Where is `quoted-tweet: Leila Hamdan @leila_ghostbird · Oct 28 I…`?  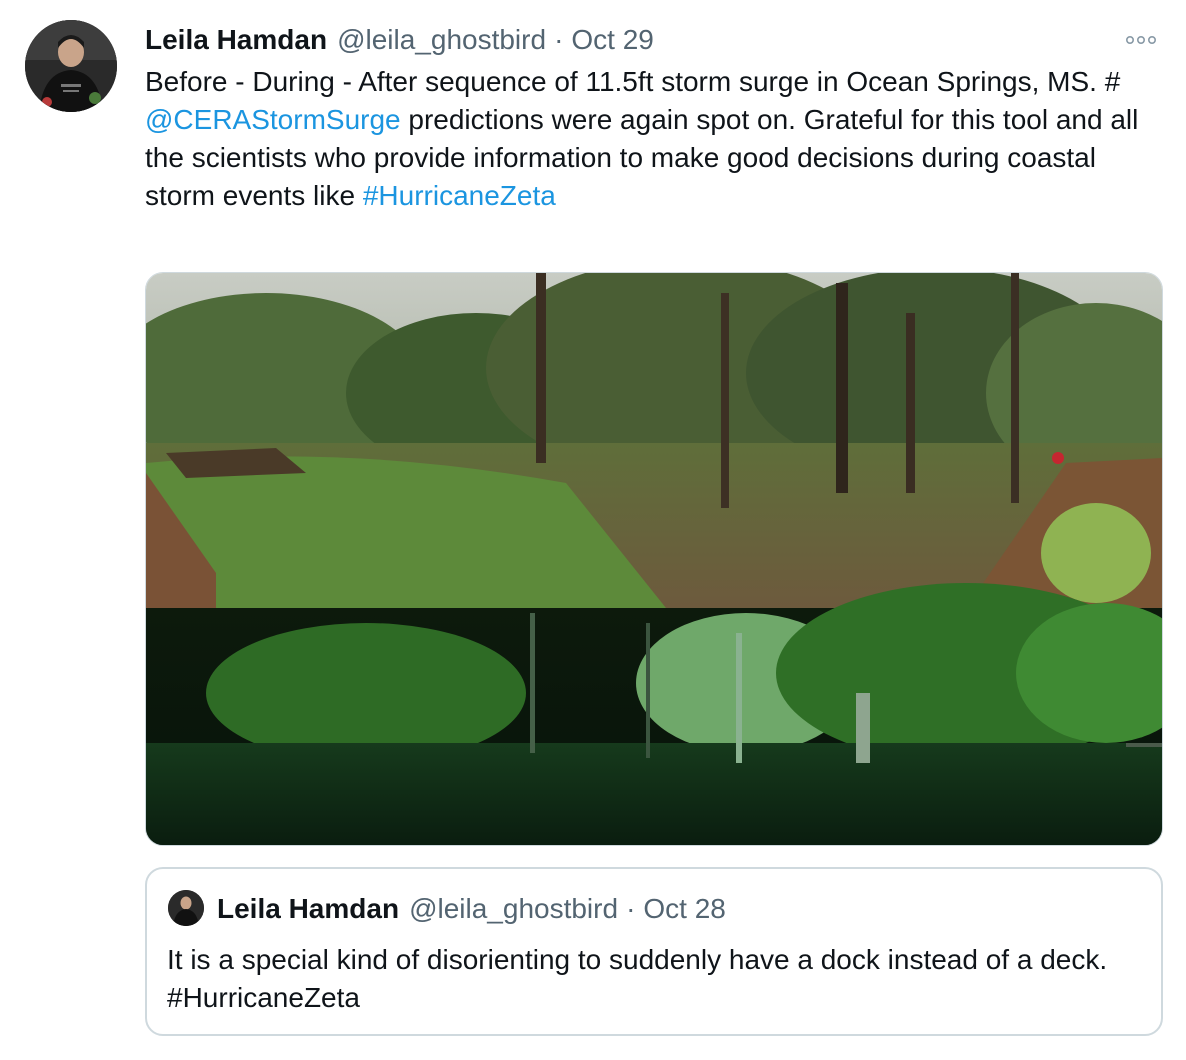 quoted-tweet: Leila Hamdan @leila_ghostbird · Oct 28 I… is located at coordinates (654, 951).